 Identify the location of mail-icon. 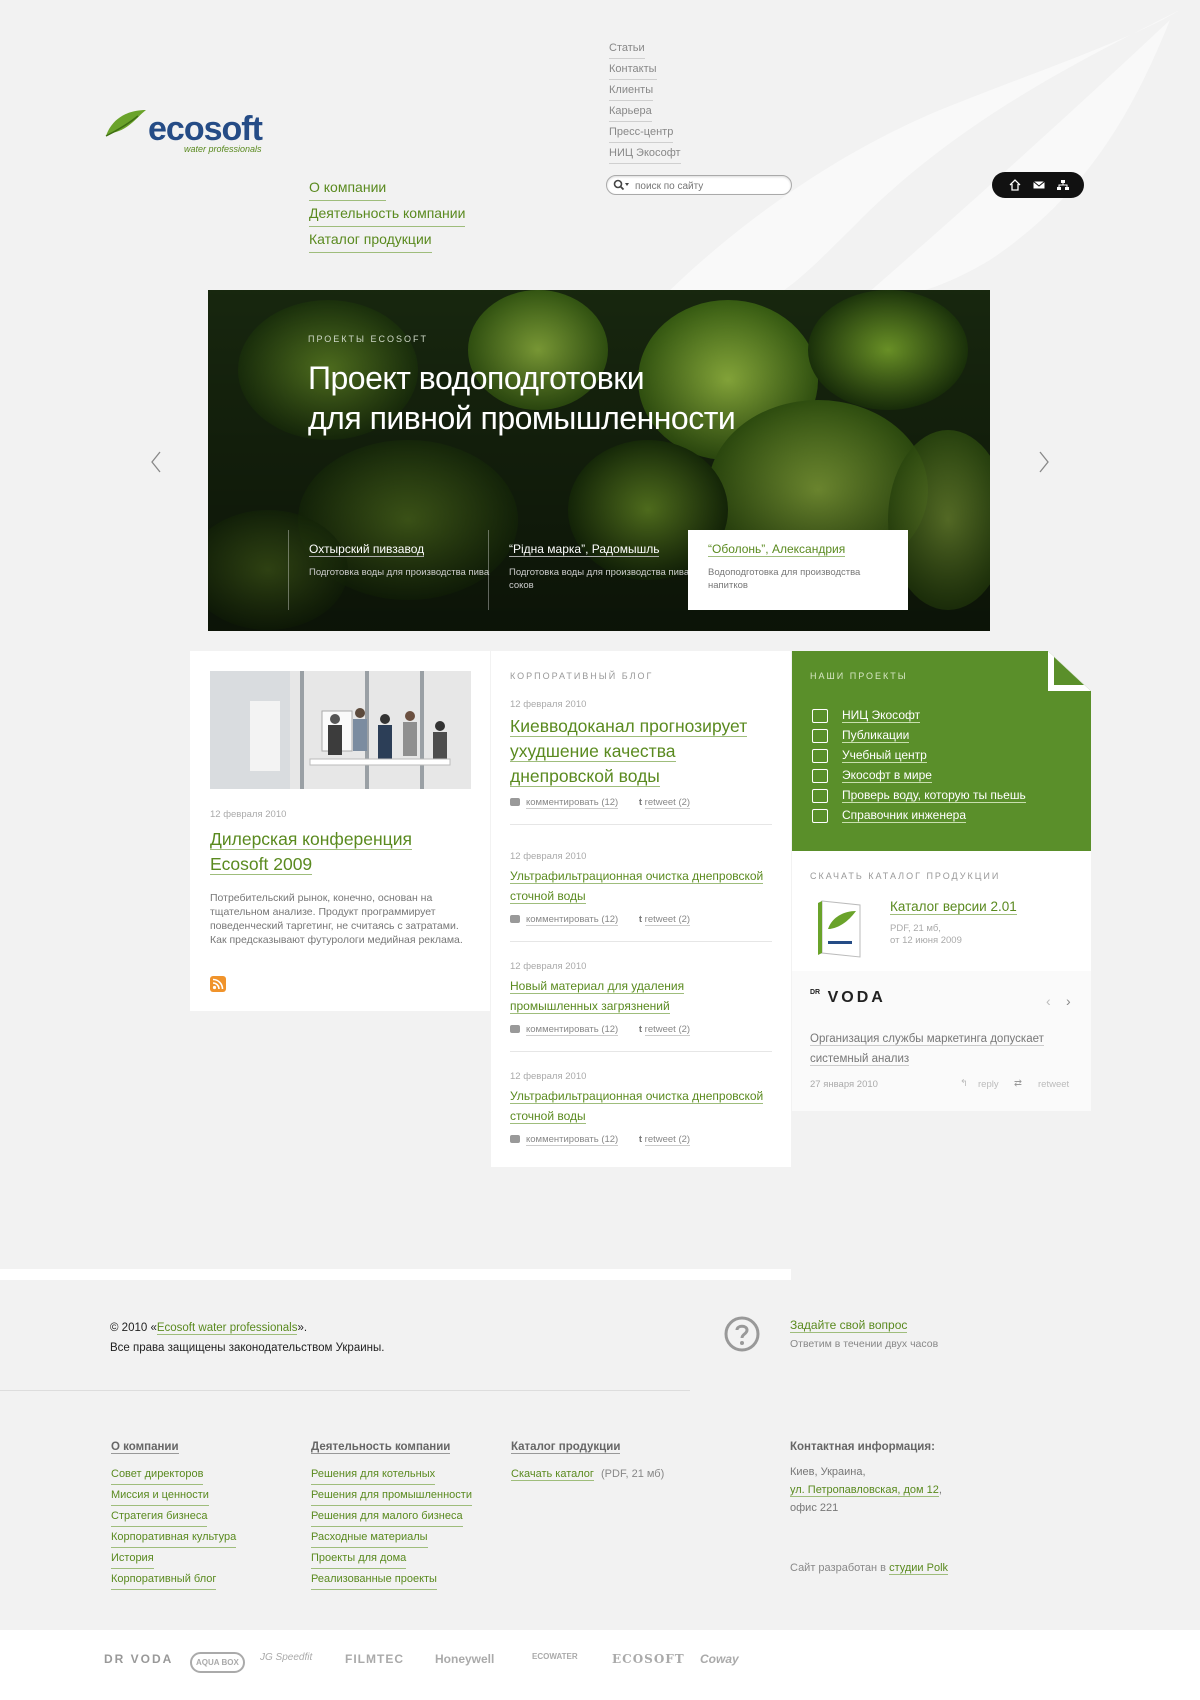
(1039, 185).